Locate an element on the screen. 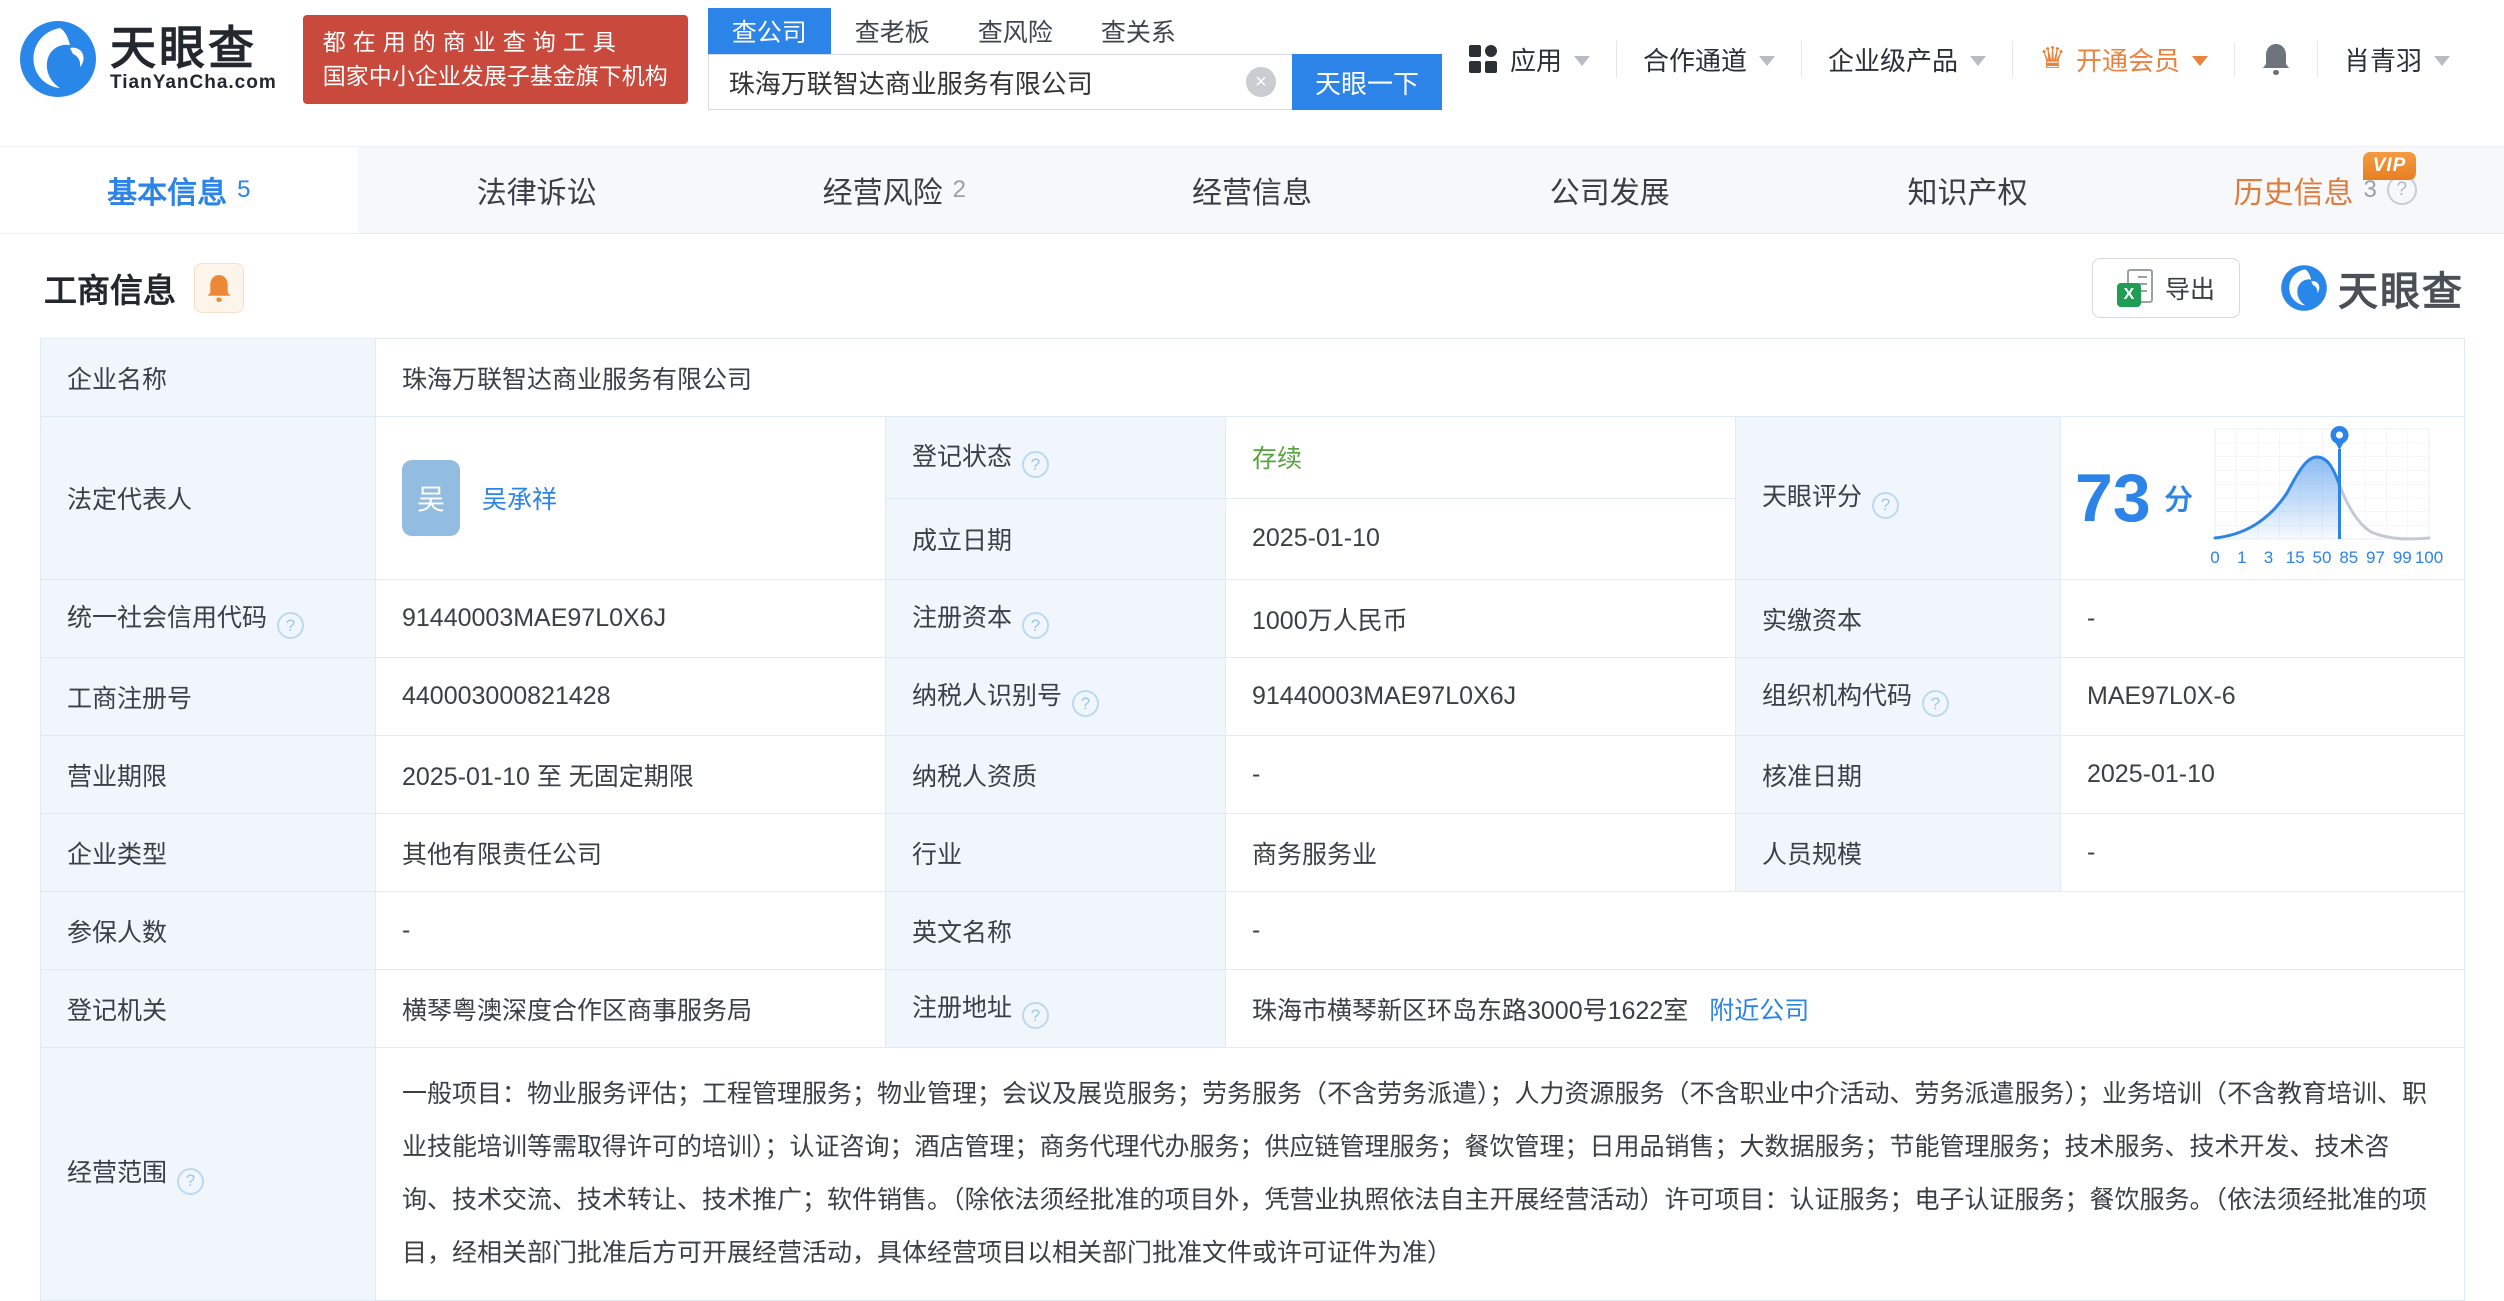  search-tab-boss: 查老板 is located at coordinates (892, 31).